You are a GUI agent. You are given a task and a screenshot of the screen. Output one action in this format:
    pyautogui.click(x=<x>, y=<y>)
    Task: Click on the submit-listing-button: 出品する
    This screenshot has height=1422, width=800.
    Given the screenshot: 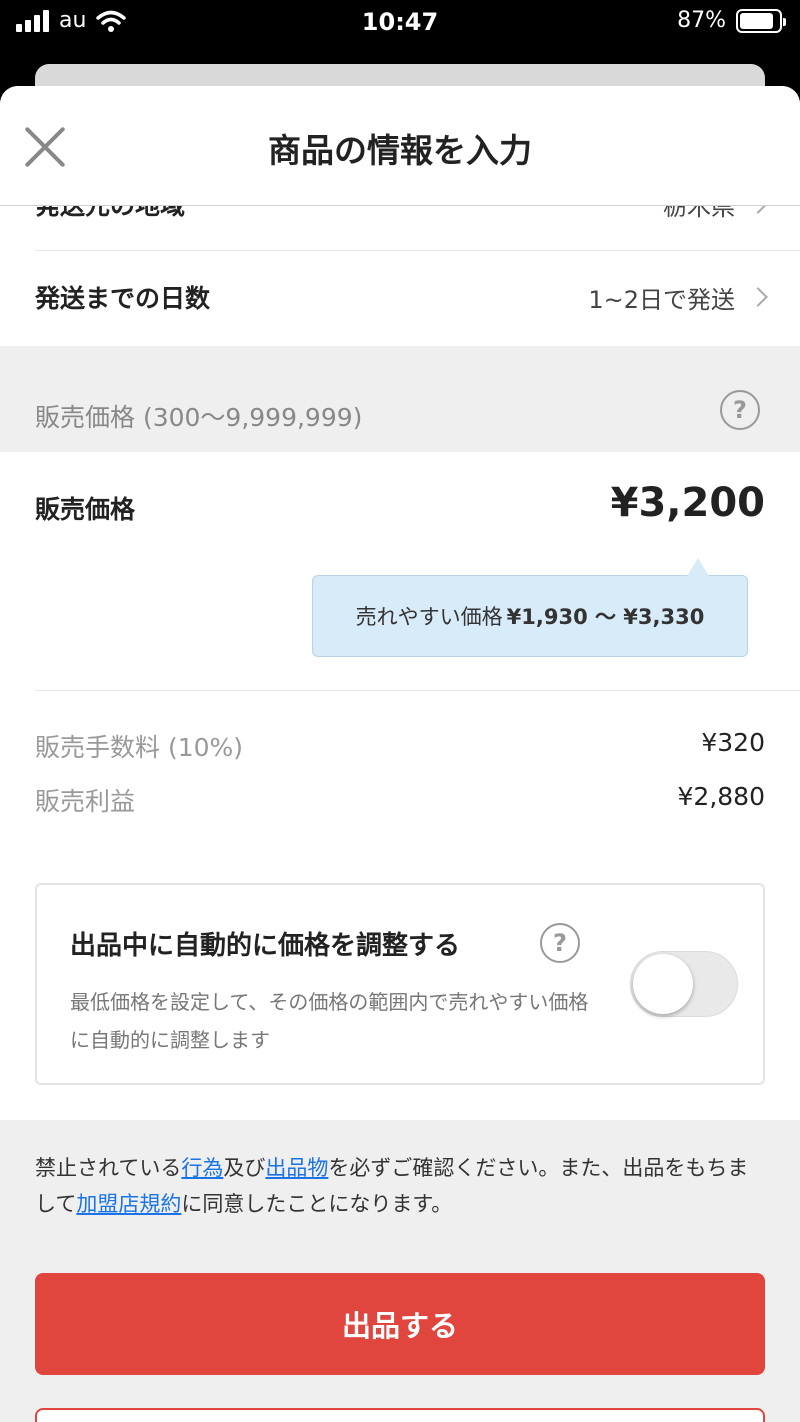 What is the action you would take?
    pyautogui.click(x=400, y=1324)
    